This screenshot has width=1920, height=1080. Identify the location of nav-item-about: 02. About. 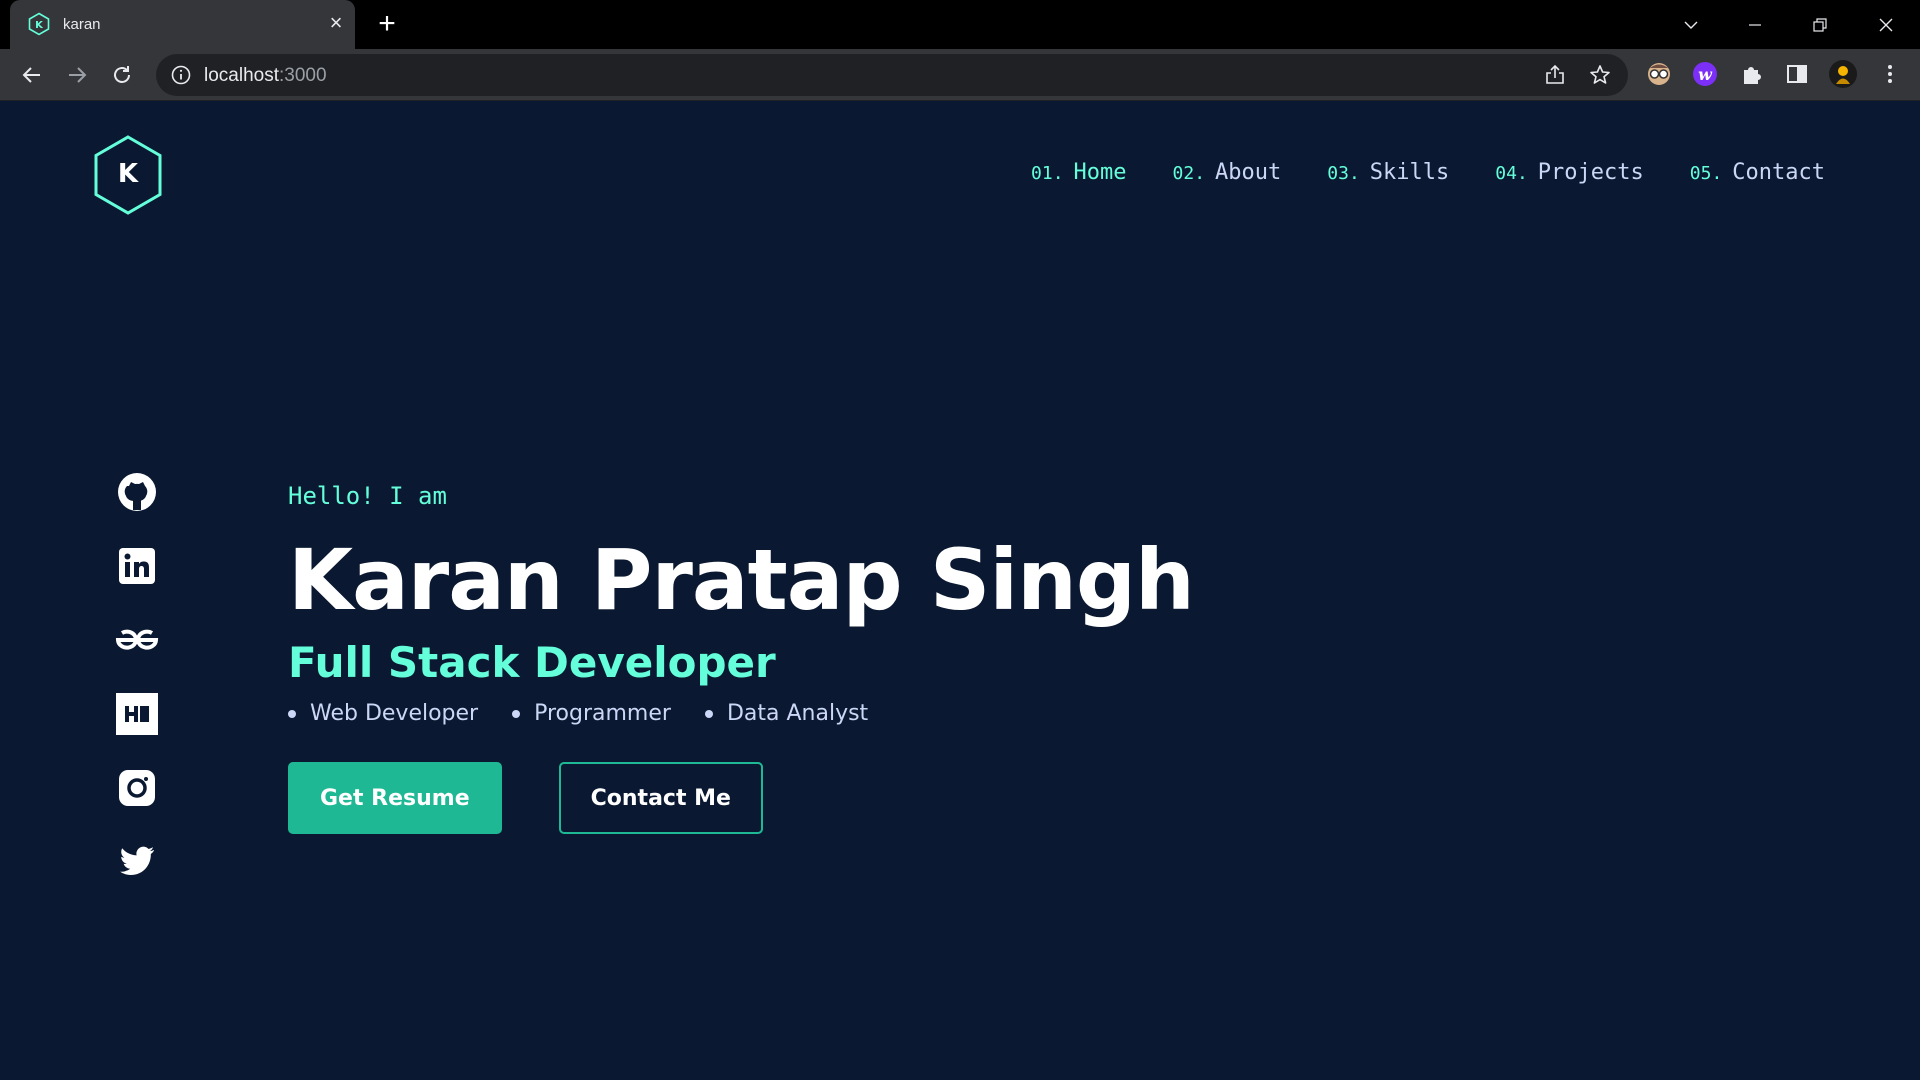
(1227, 172).